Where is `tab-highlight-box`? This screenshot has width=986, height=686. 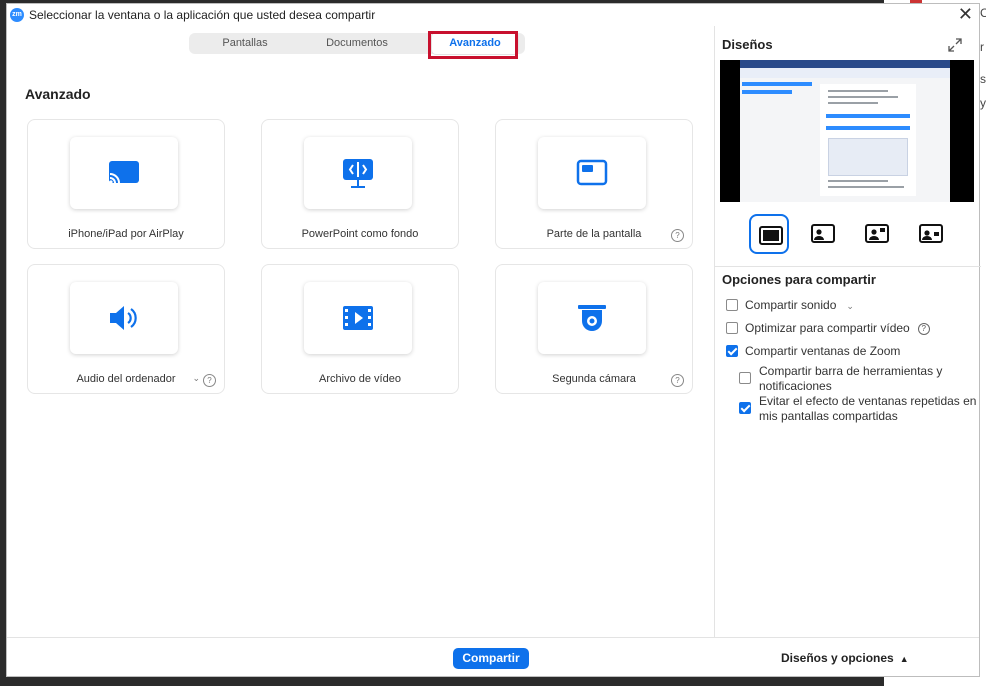
tab-highlight-box is located at coordinates (473, 45).